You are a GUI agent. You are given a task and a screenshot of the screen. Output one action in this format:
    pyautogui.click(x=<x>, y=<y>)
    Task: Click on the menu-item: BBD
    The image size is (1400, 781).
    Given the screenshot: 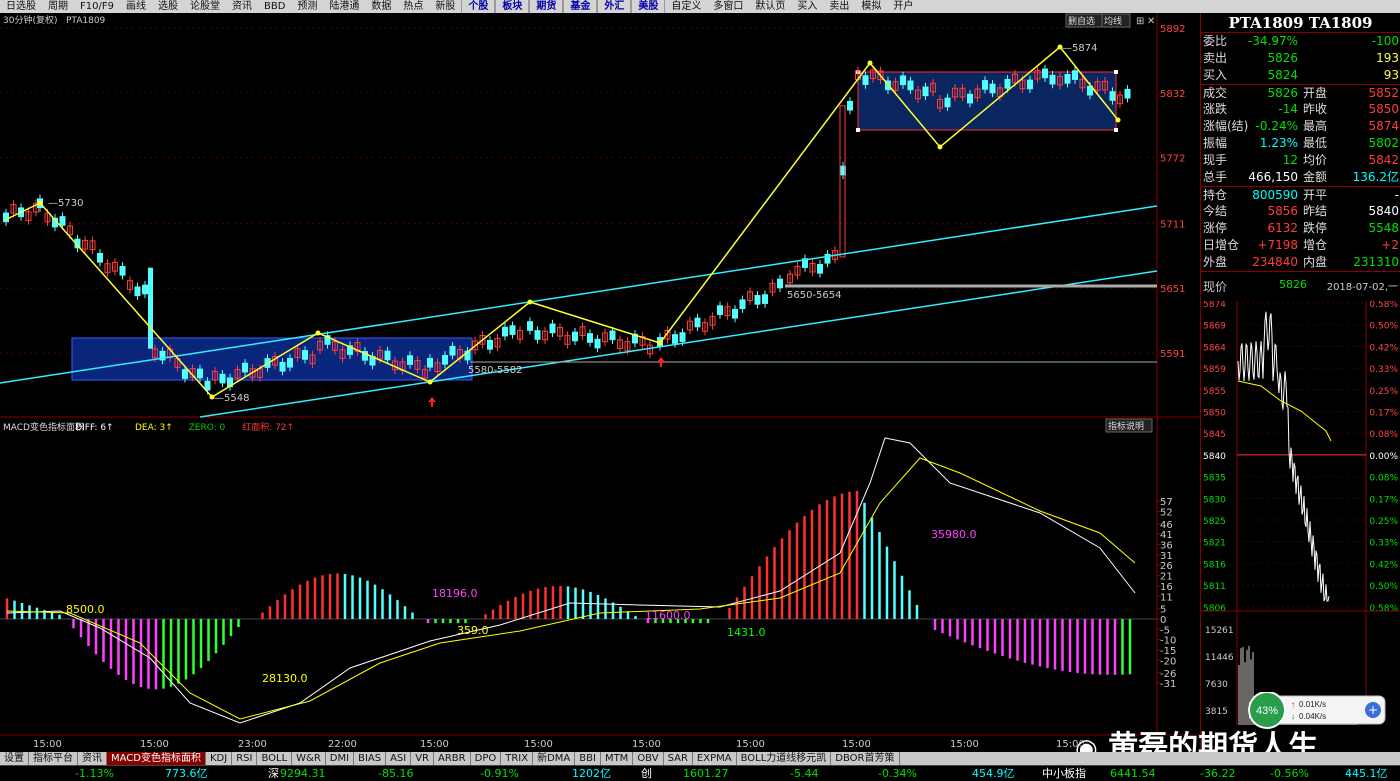 What is the action you would take?
    pyautogui.click(x=274, y=6)
    